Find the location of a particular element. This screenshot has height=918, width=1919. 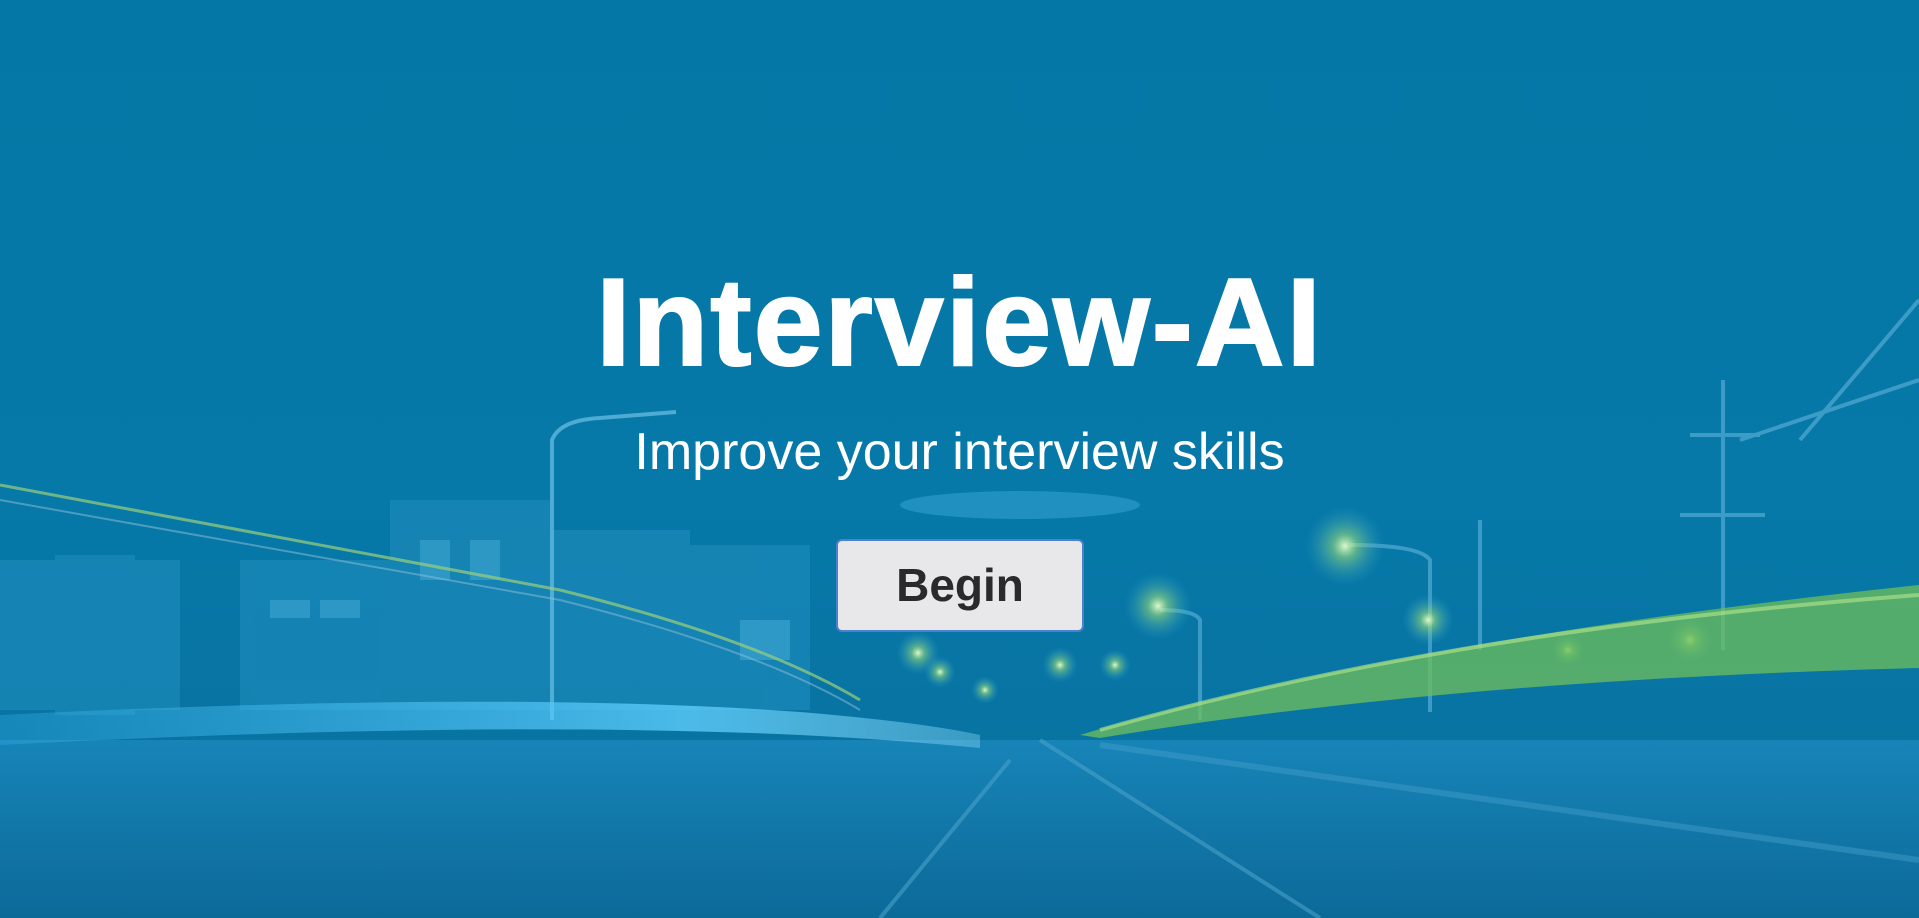

page-title: Interview-AI is located at coordinates (959, 323).